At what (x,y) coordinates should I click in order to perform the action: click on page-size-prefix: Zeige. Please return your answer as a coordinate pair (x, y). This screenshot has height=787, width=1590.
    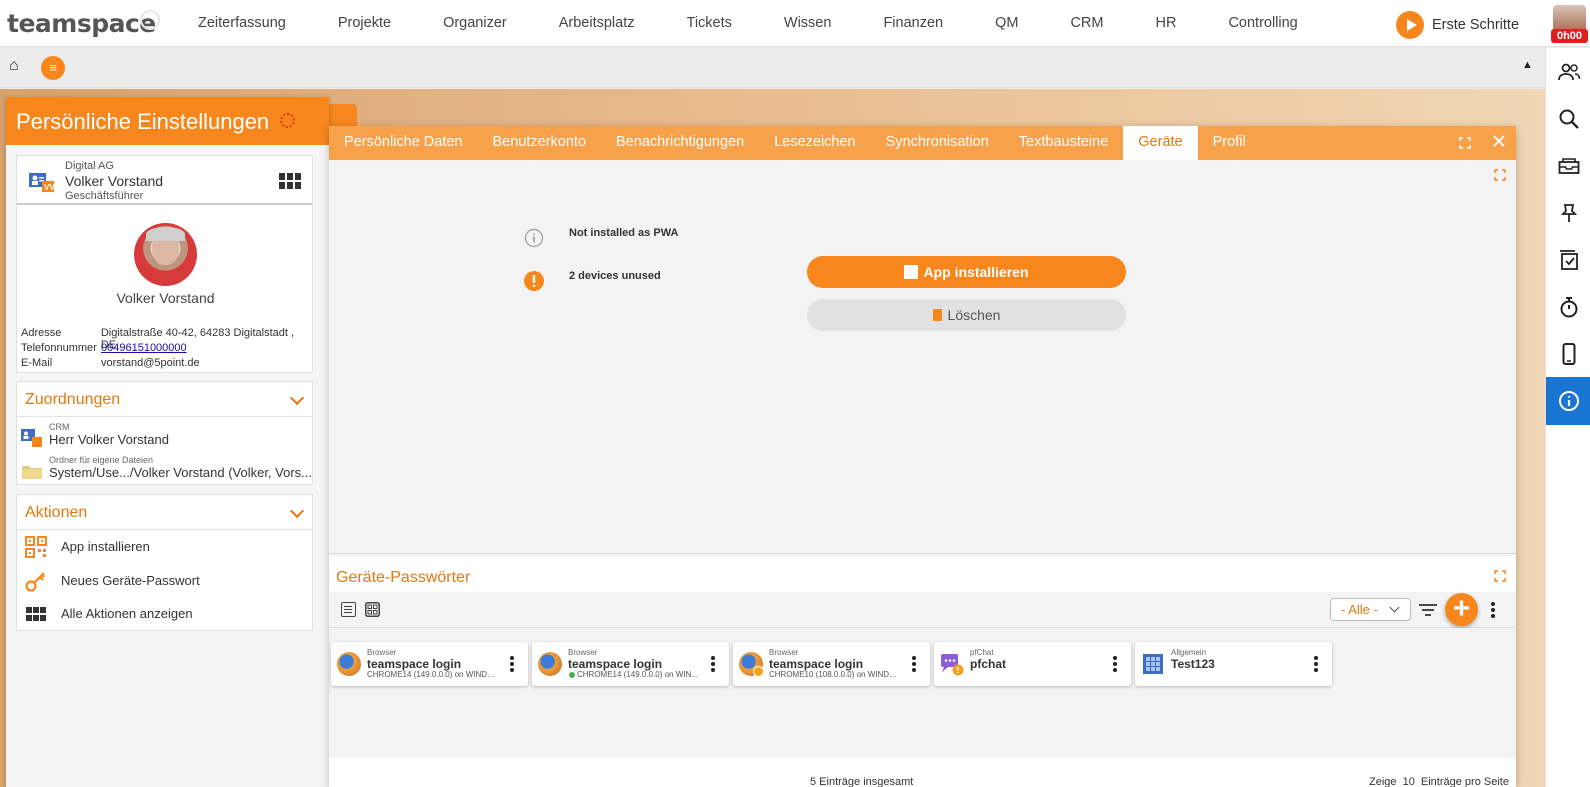
    Looking at the image, I should click on (1383, 781).